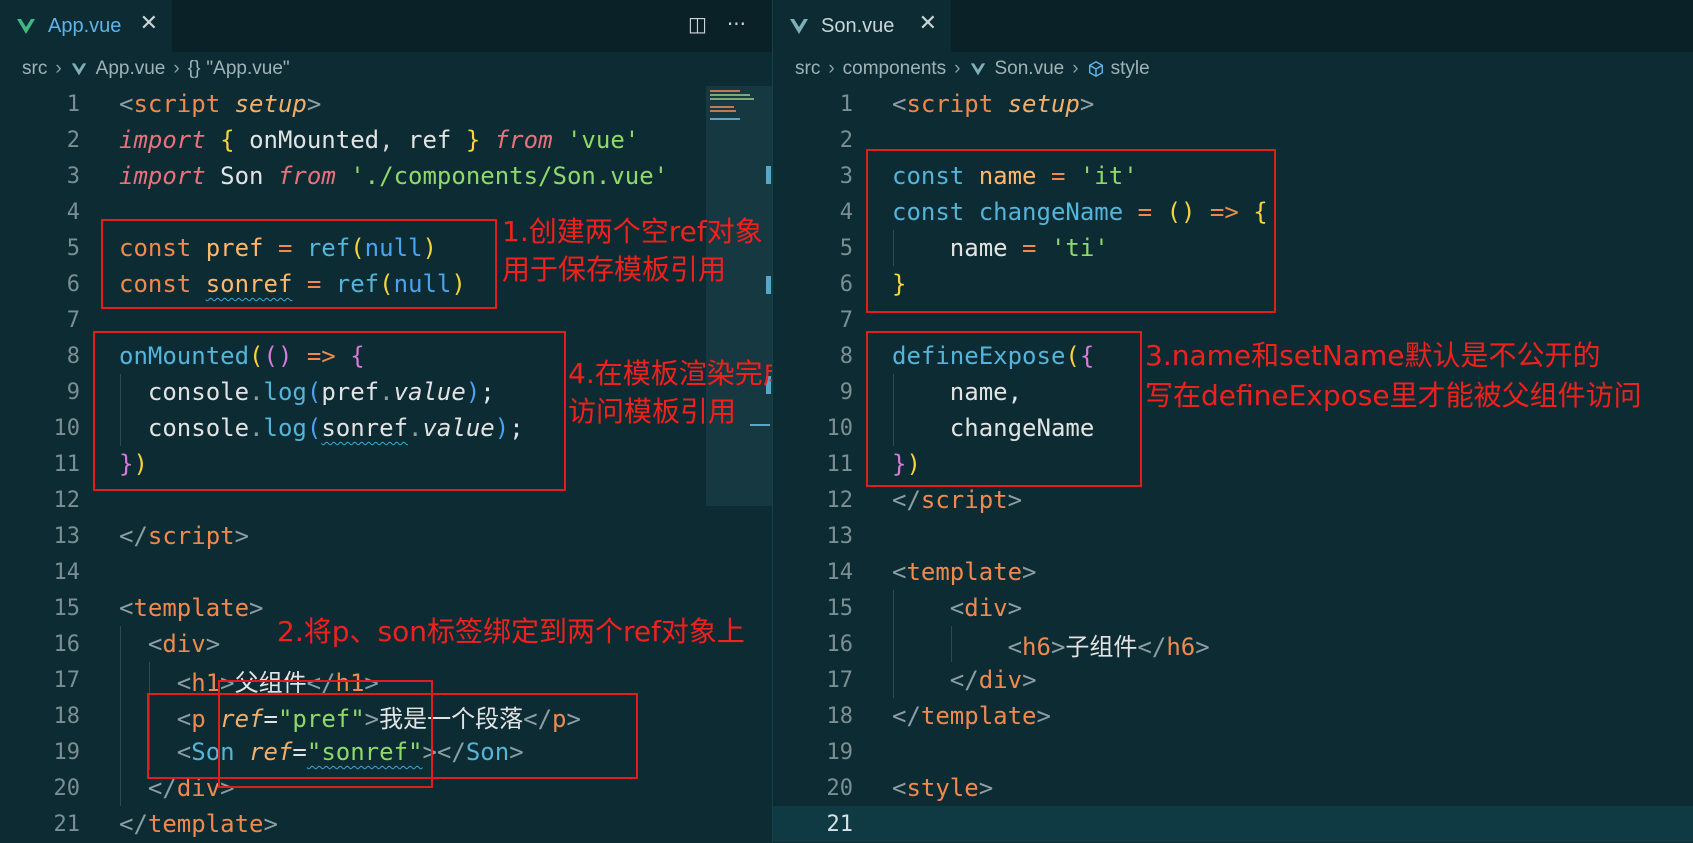 Image resolution: width=1693 pixels, height=843 pixels. What do you see at coordinates (194, 68) in the screenshot?
I see `braces-icon: {}` at bounding box center [194, 68].